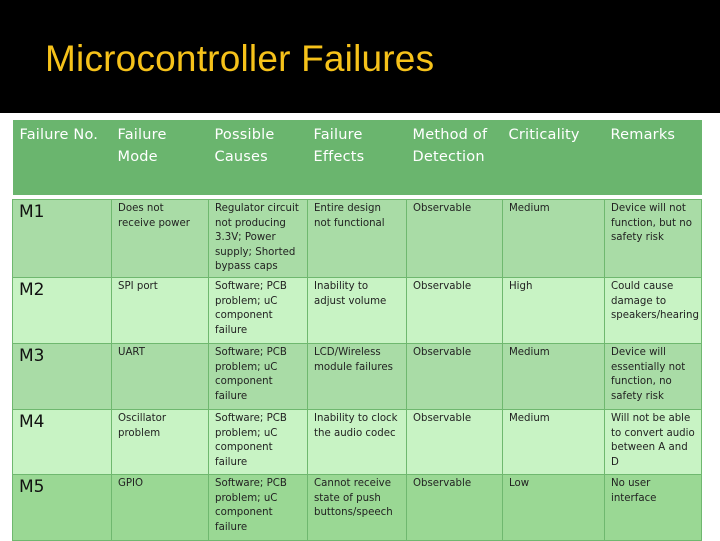 Image resolution: width=720 pixels, height=541 pixels. I want to click on criticality: High, so click(553, 310).